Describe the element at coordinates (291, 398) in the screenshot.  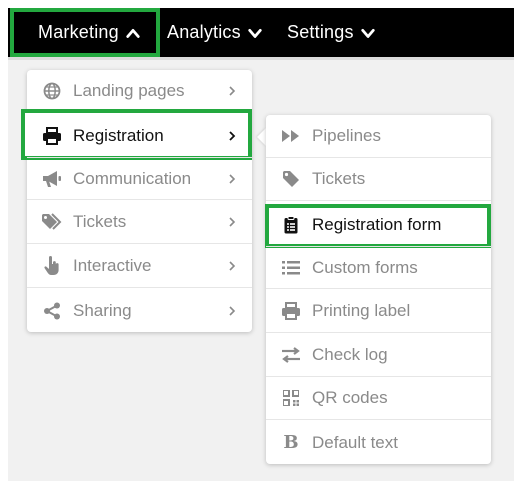
I see `qrcode-icon` at that location.